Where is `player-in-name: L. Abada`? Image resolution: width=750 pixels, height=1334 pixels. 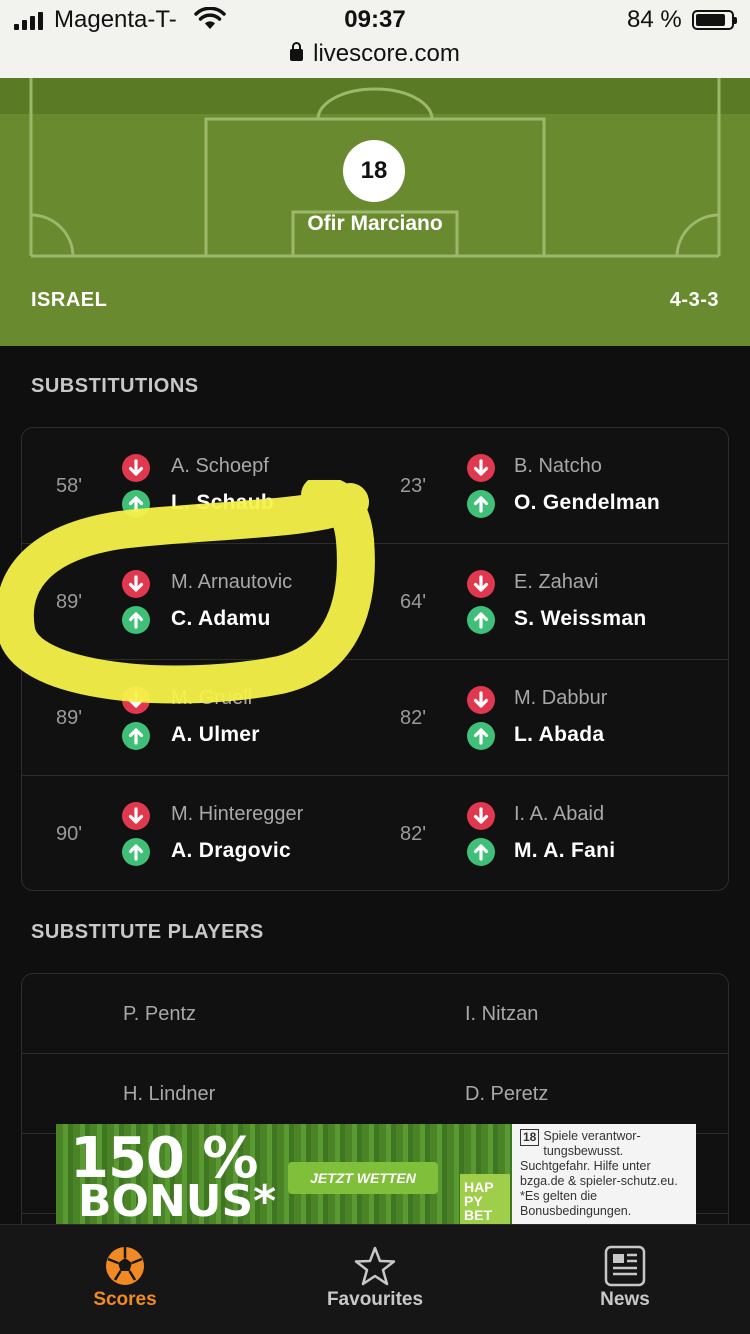
player-in-name: L. Abada is located at coordinates (559, 734).